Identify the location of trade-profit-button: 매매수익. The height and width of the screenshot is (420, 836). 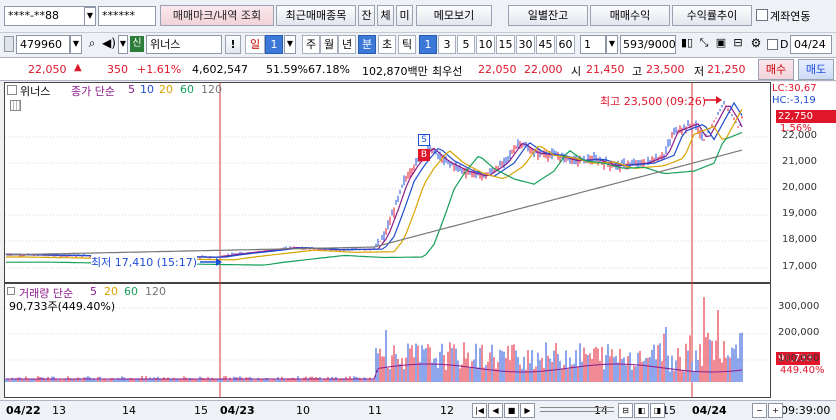
(630, 15).